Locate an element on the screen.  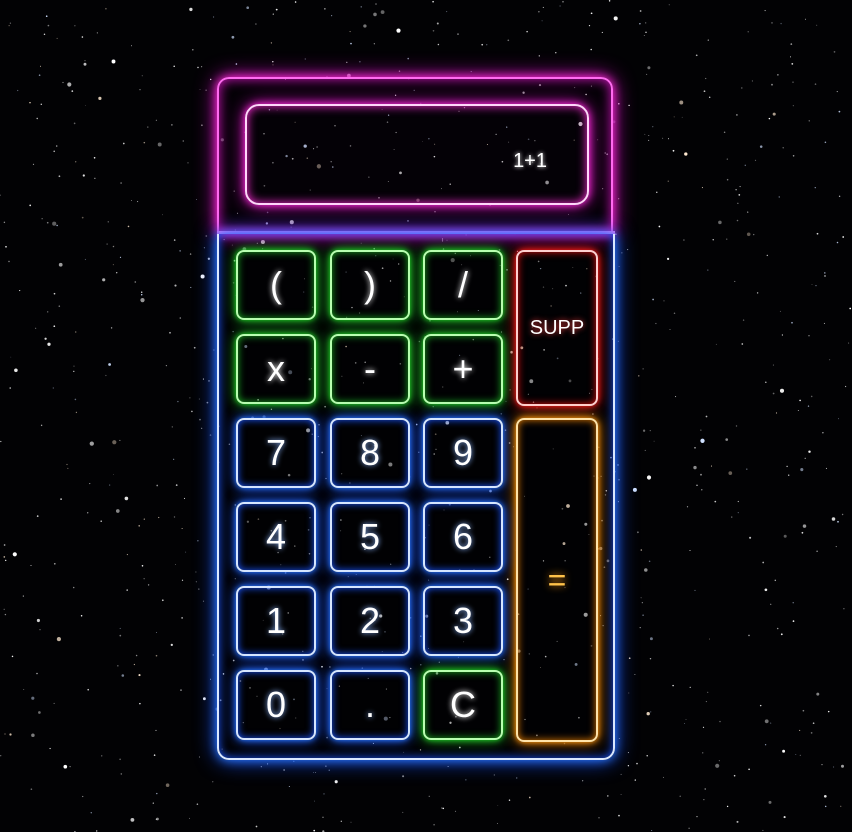
clear-button: C is located at coordinates (463, 705).